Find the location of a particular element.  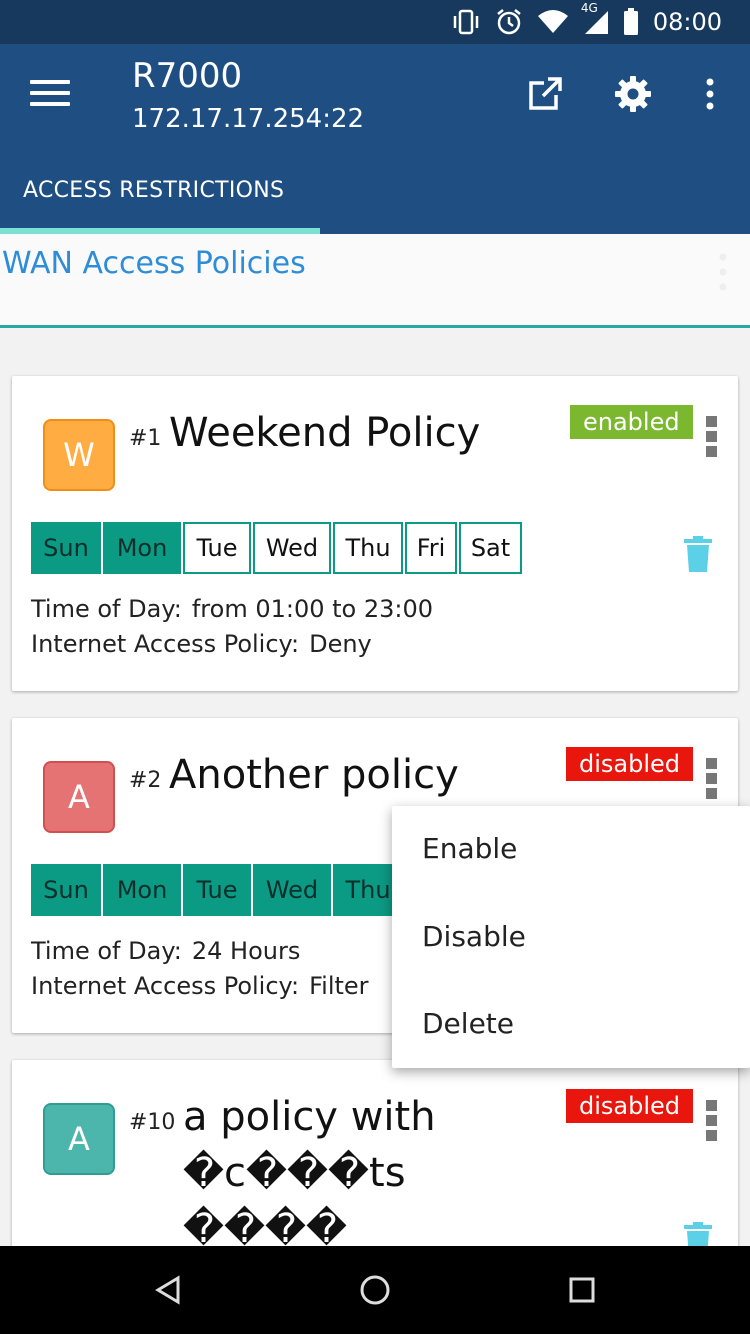

back-icon is located at coordinates (168, 1290).